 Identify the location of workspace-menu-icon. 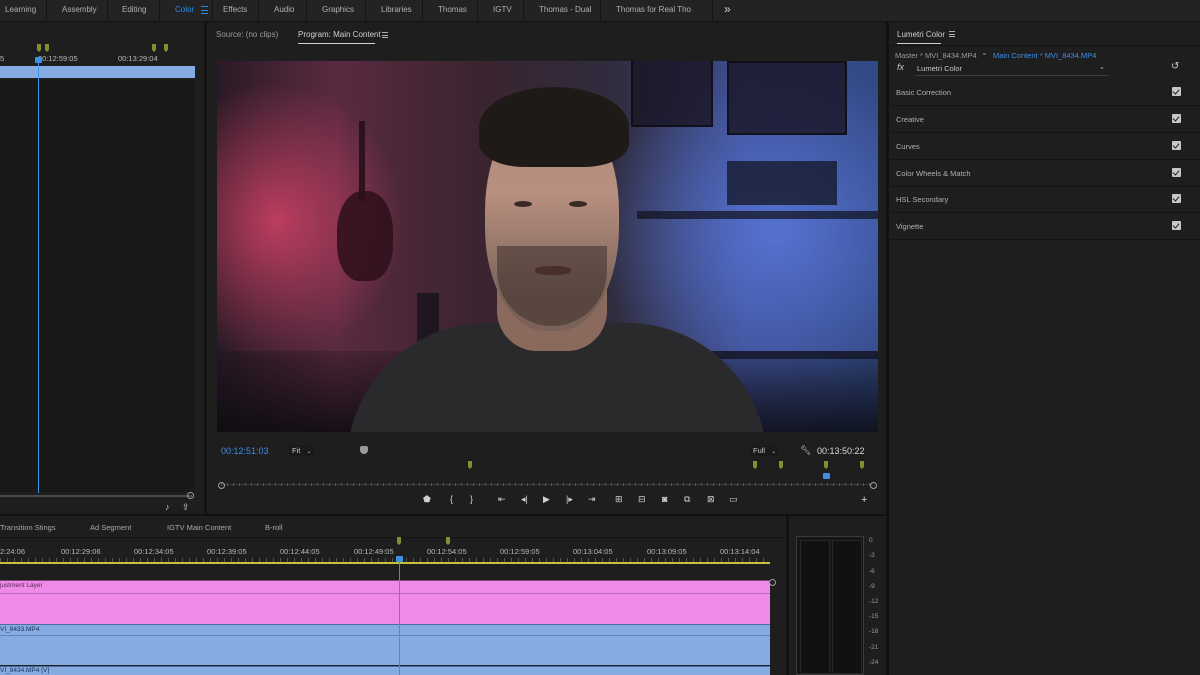
(204, 10).